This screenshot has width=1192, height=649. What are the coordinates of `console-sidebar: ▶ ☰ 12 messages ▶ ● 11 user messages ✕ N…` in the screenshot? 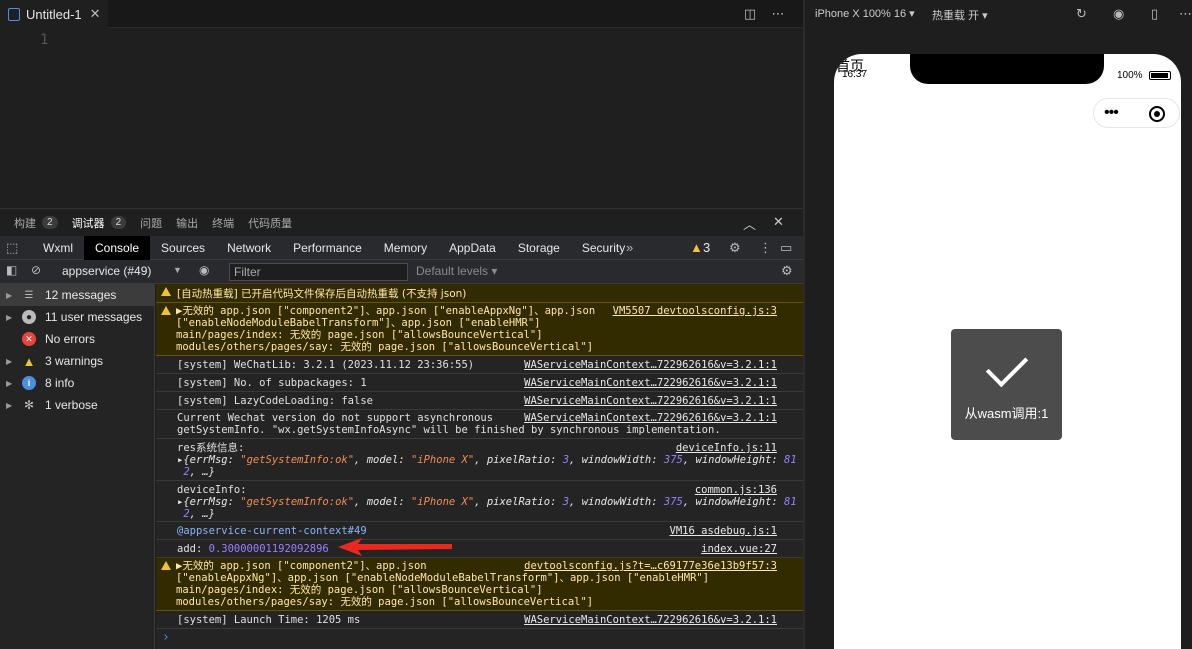 It's located at (77, 466).